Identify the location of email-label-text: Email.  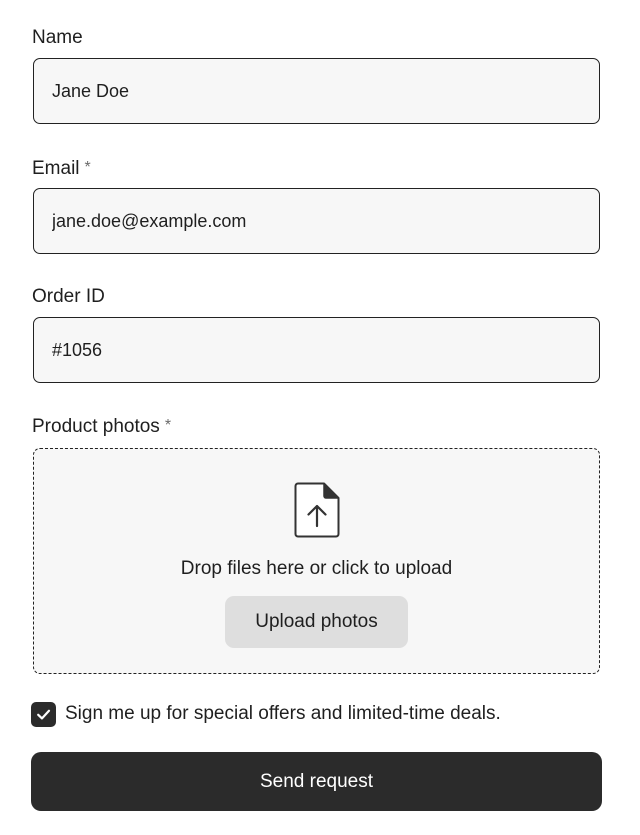
(56, 168).